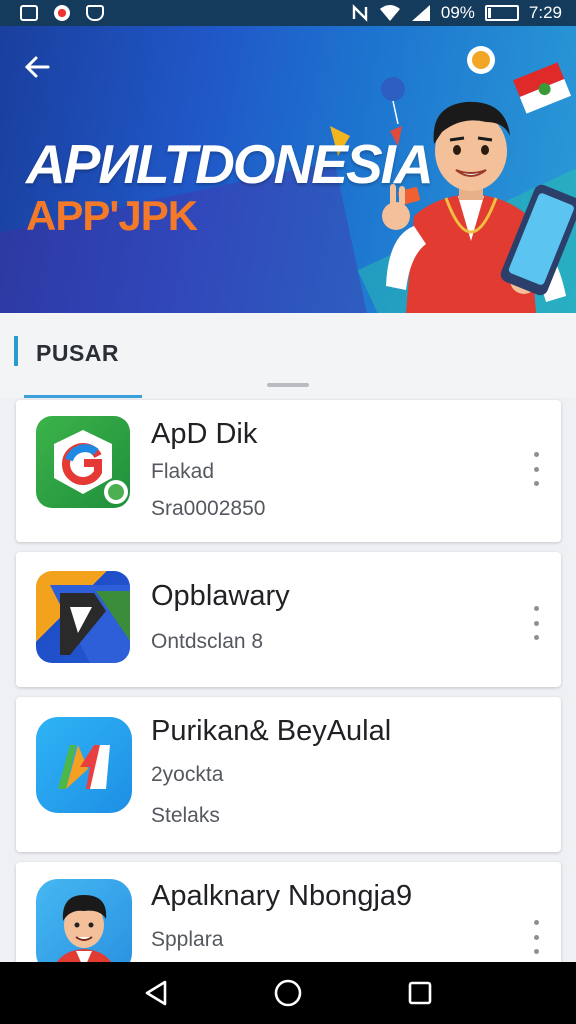 The width and height of the screenshot is (576, 1024). I want to click on app-subtitle: Spplara, so click(187, 939).